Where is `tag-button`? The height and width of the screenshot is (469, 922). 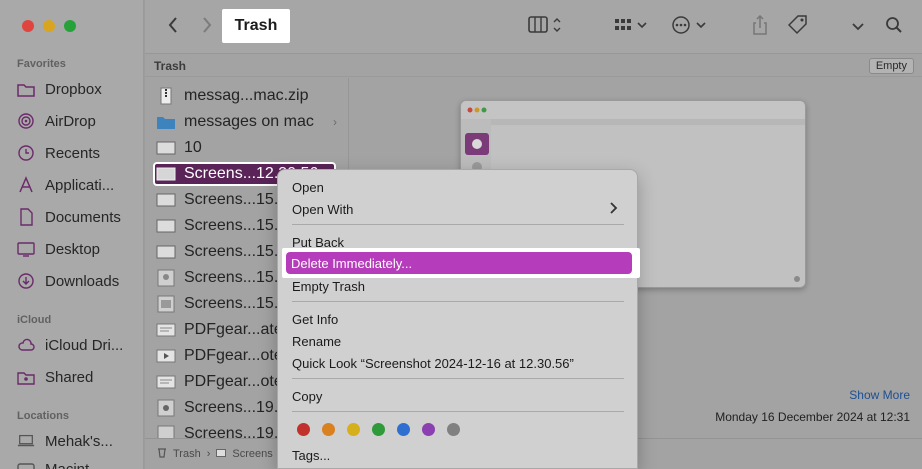
tag-button is located at coordinates (798, 26).